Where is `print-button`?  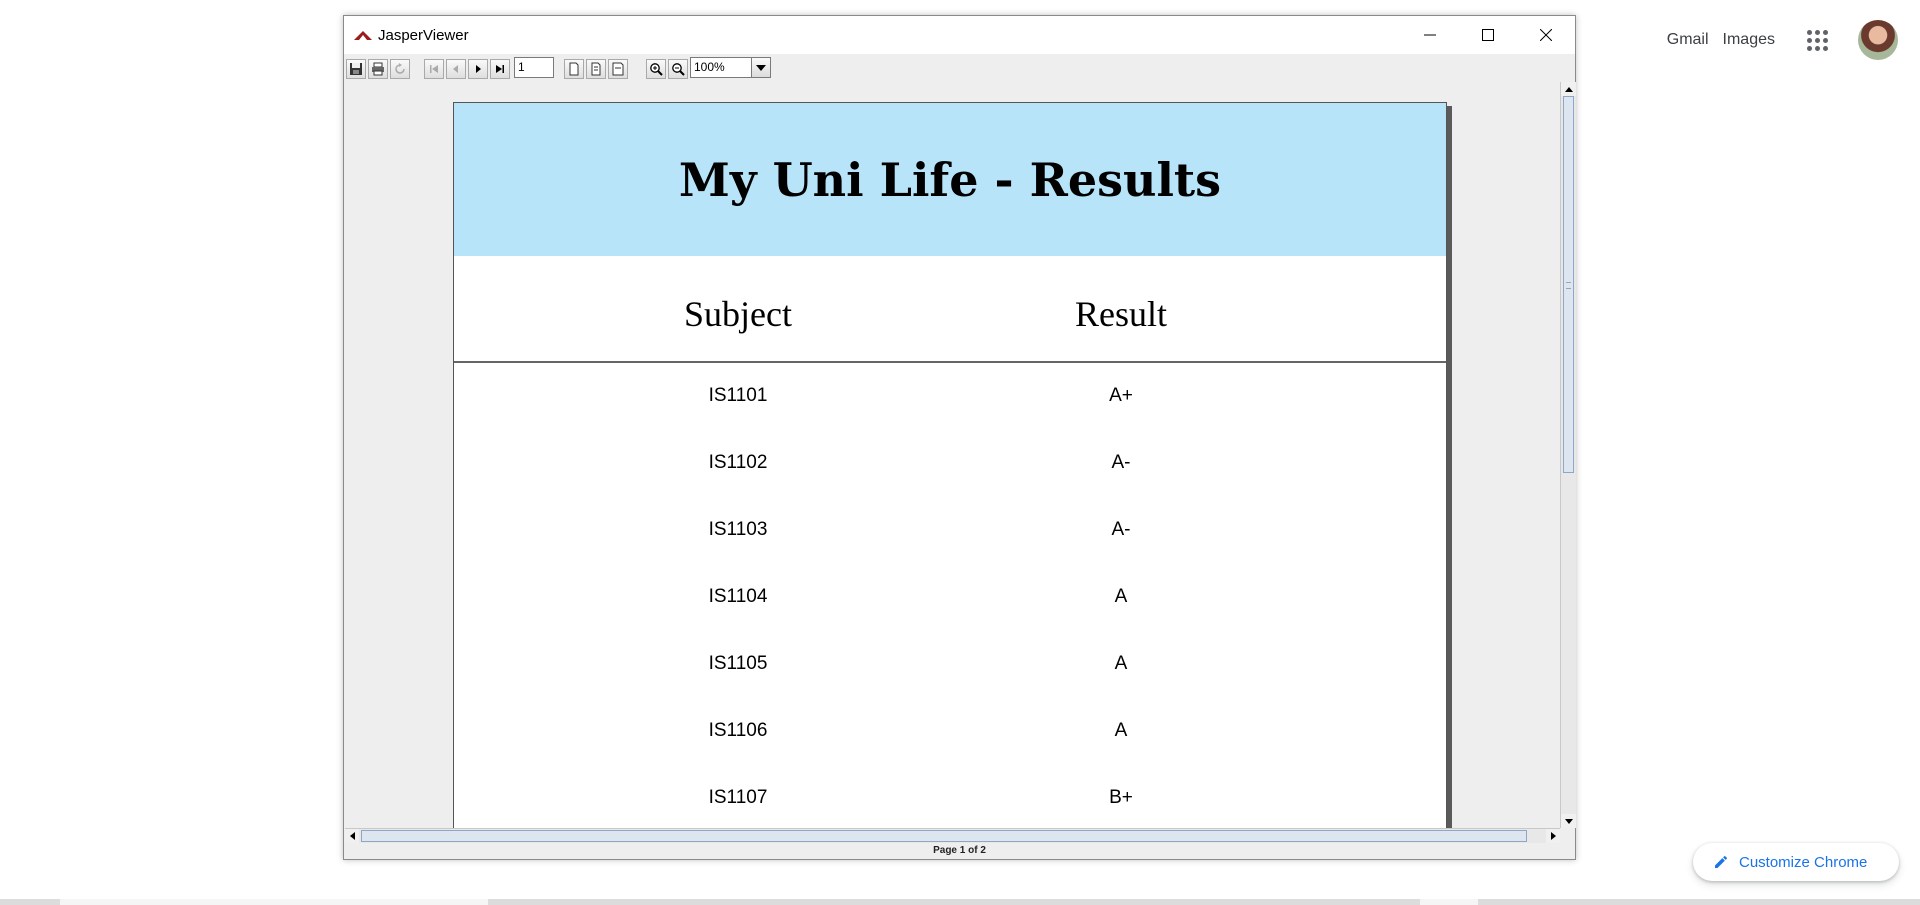 print-button is located at coordinates (378, 69).